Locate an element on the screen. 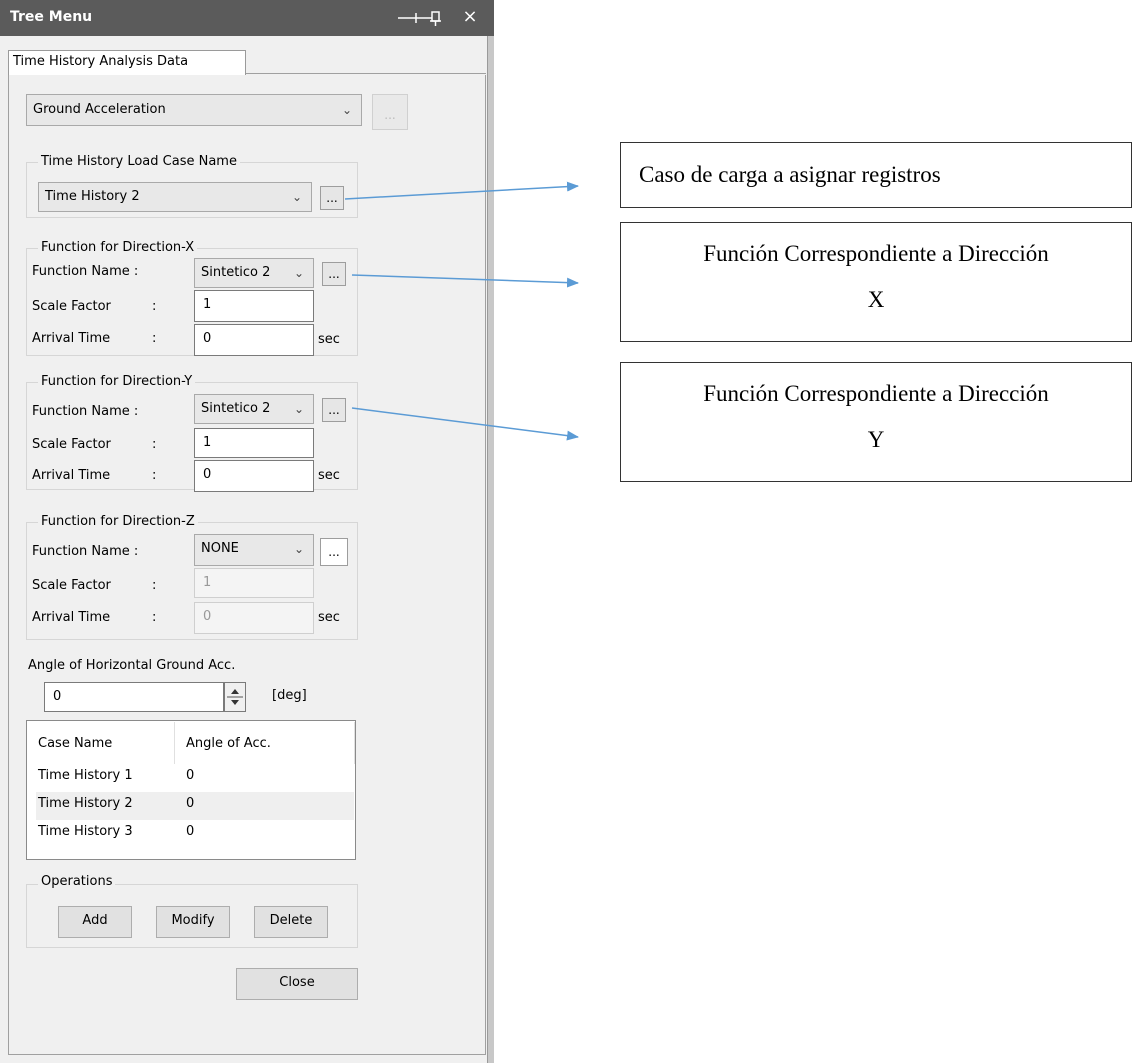 The image size is (1132, 1063). x-annotation-line1: Función Correspondiente a Dirección is located at coordinates (876, 253).